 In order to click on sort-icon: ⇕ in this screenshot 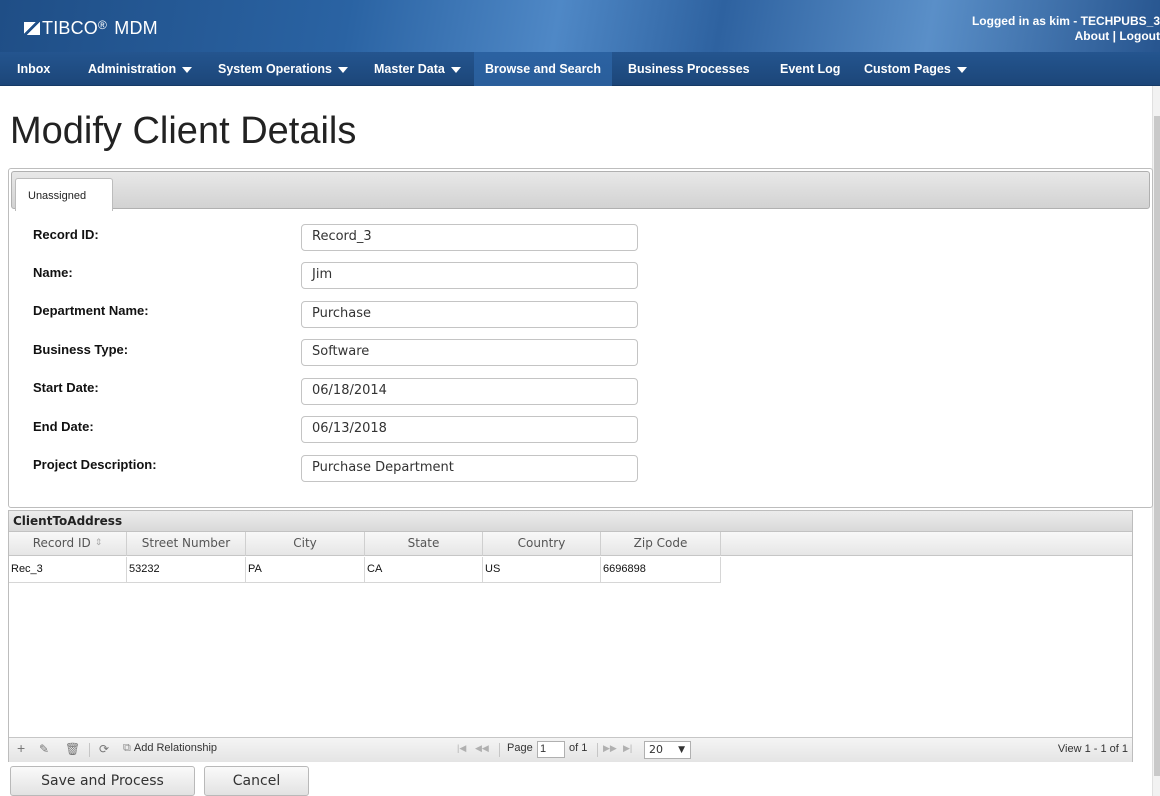, I will do `click(98, 543)`.